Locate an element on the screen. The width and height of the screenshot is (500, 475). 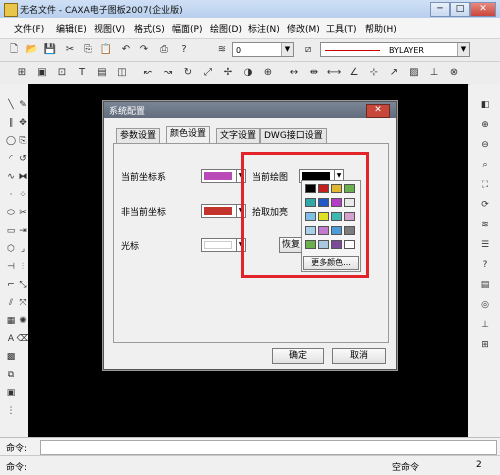
help-icon: ? is located at coordinates (184, 50).